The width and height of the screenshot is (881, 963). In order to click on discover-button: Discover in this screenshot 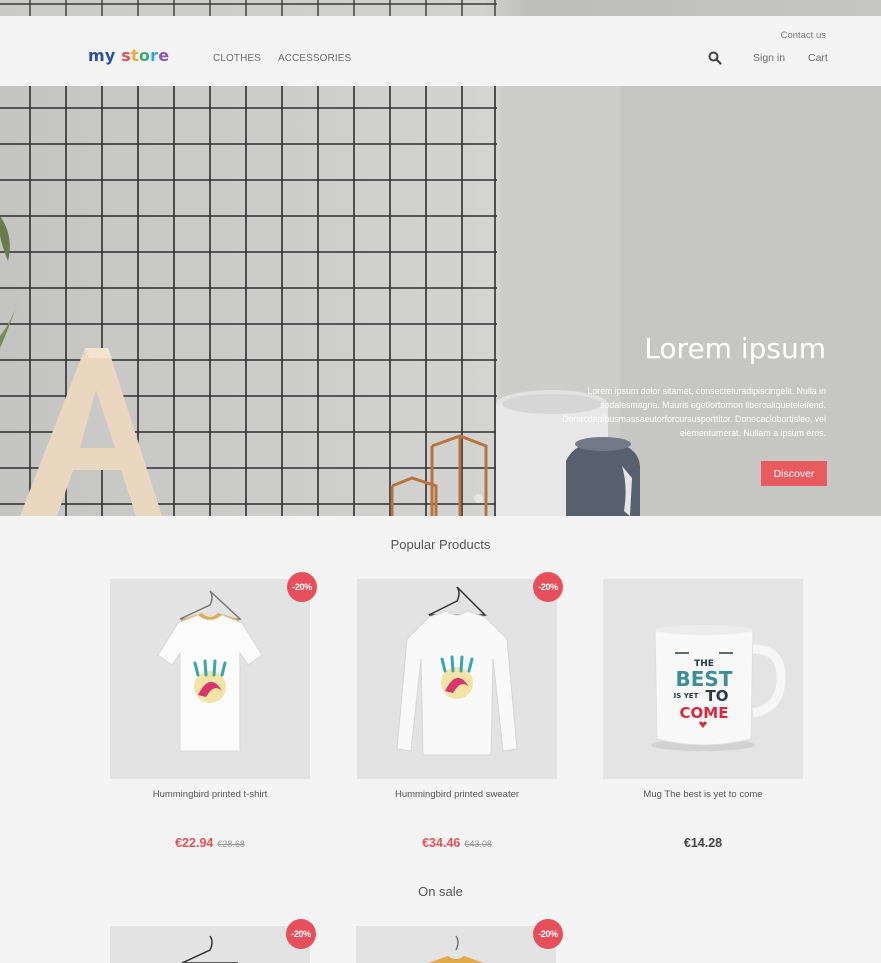, I will do `click(794, 473)`.